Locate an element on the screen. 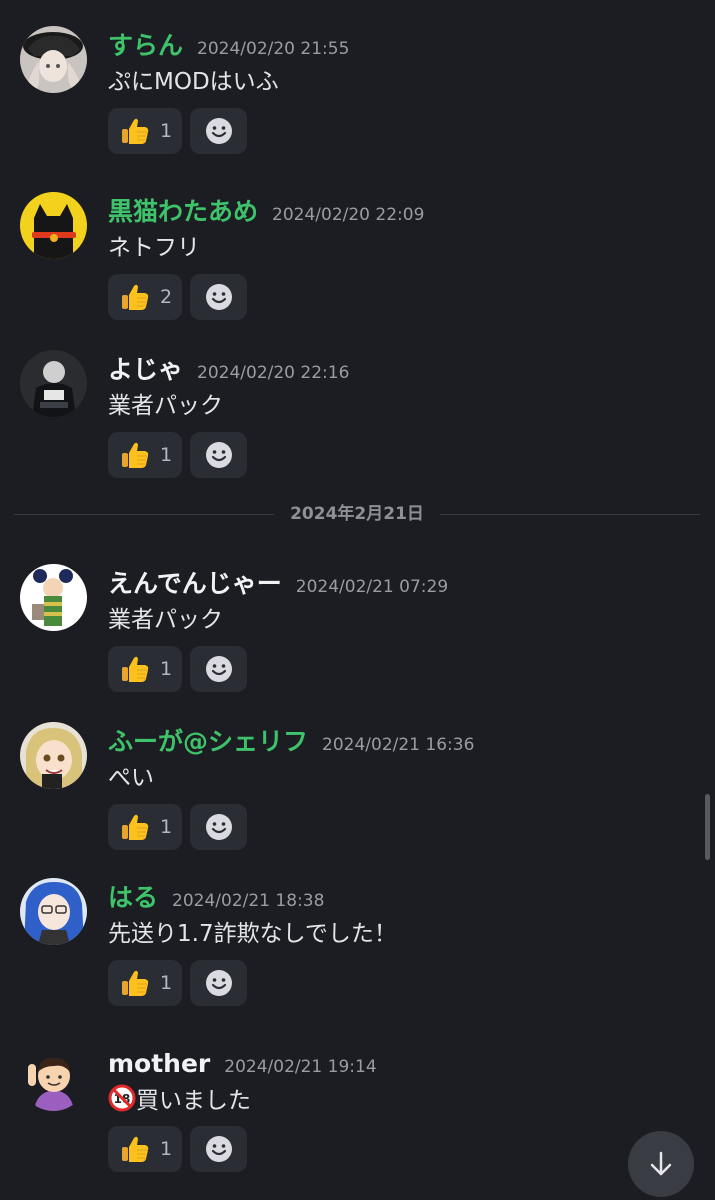 Image resolution: width=715 pixels, height=1200 pixels. message-text: ネトフリ is located at coordinates (154, 248).